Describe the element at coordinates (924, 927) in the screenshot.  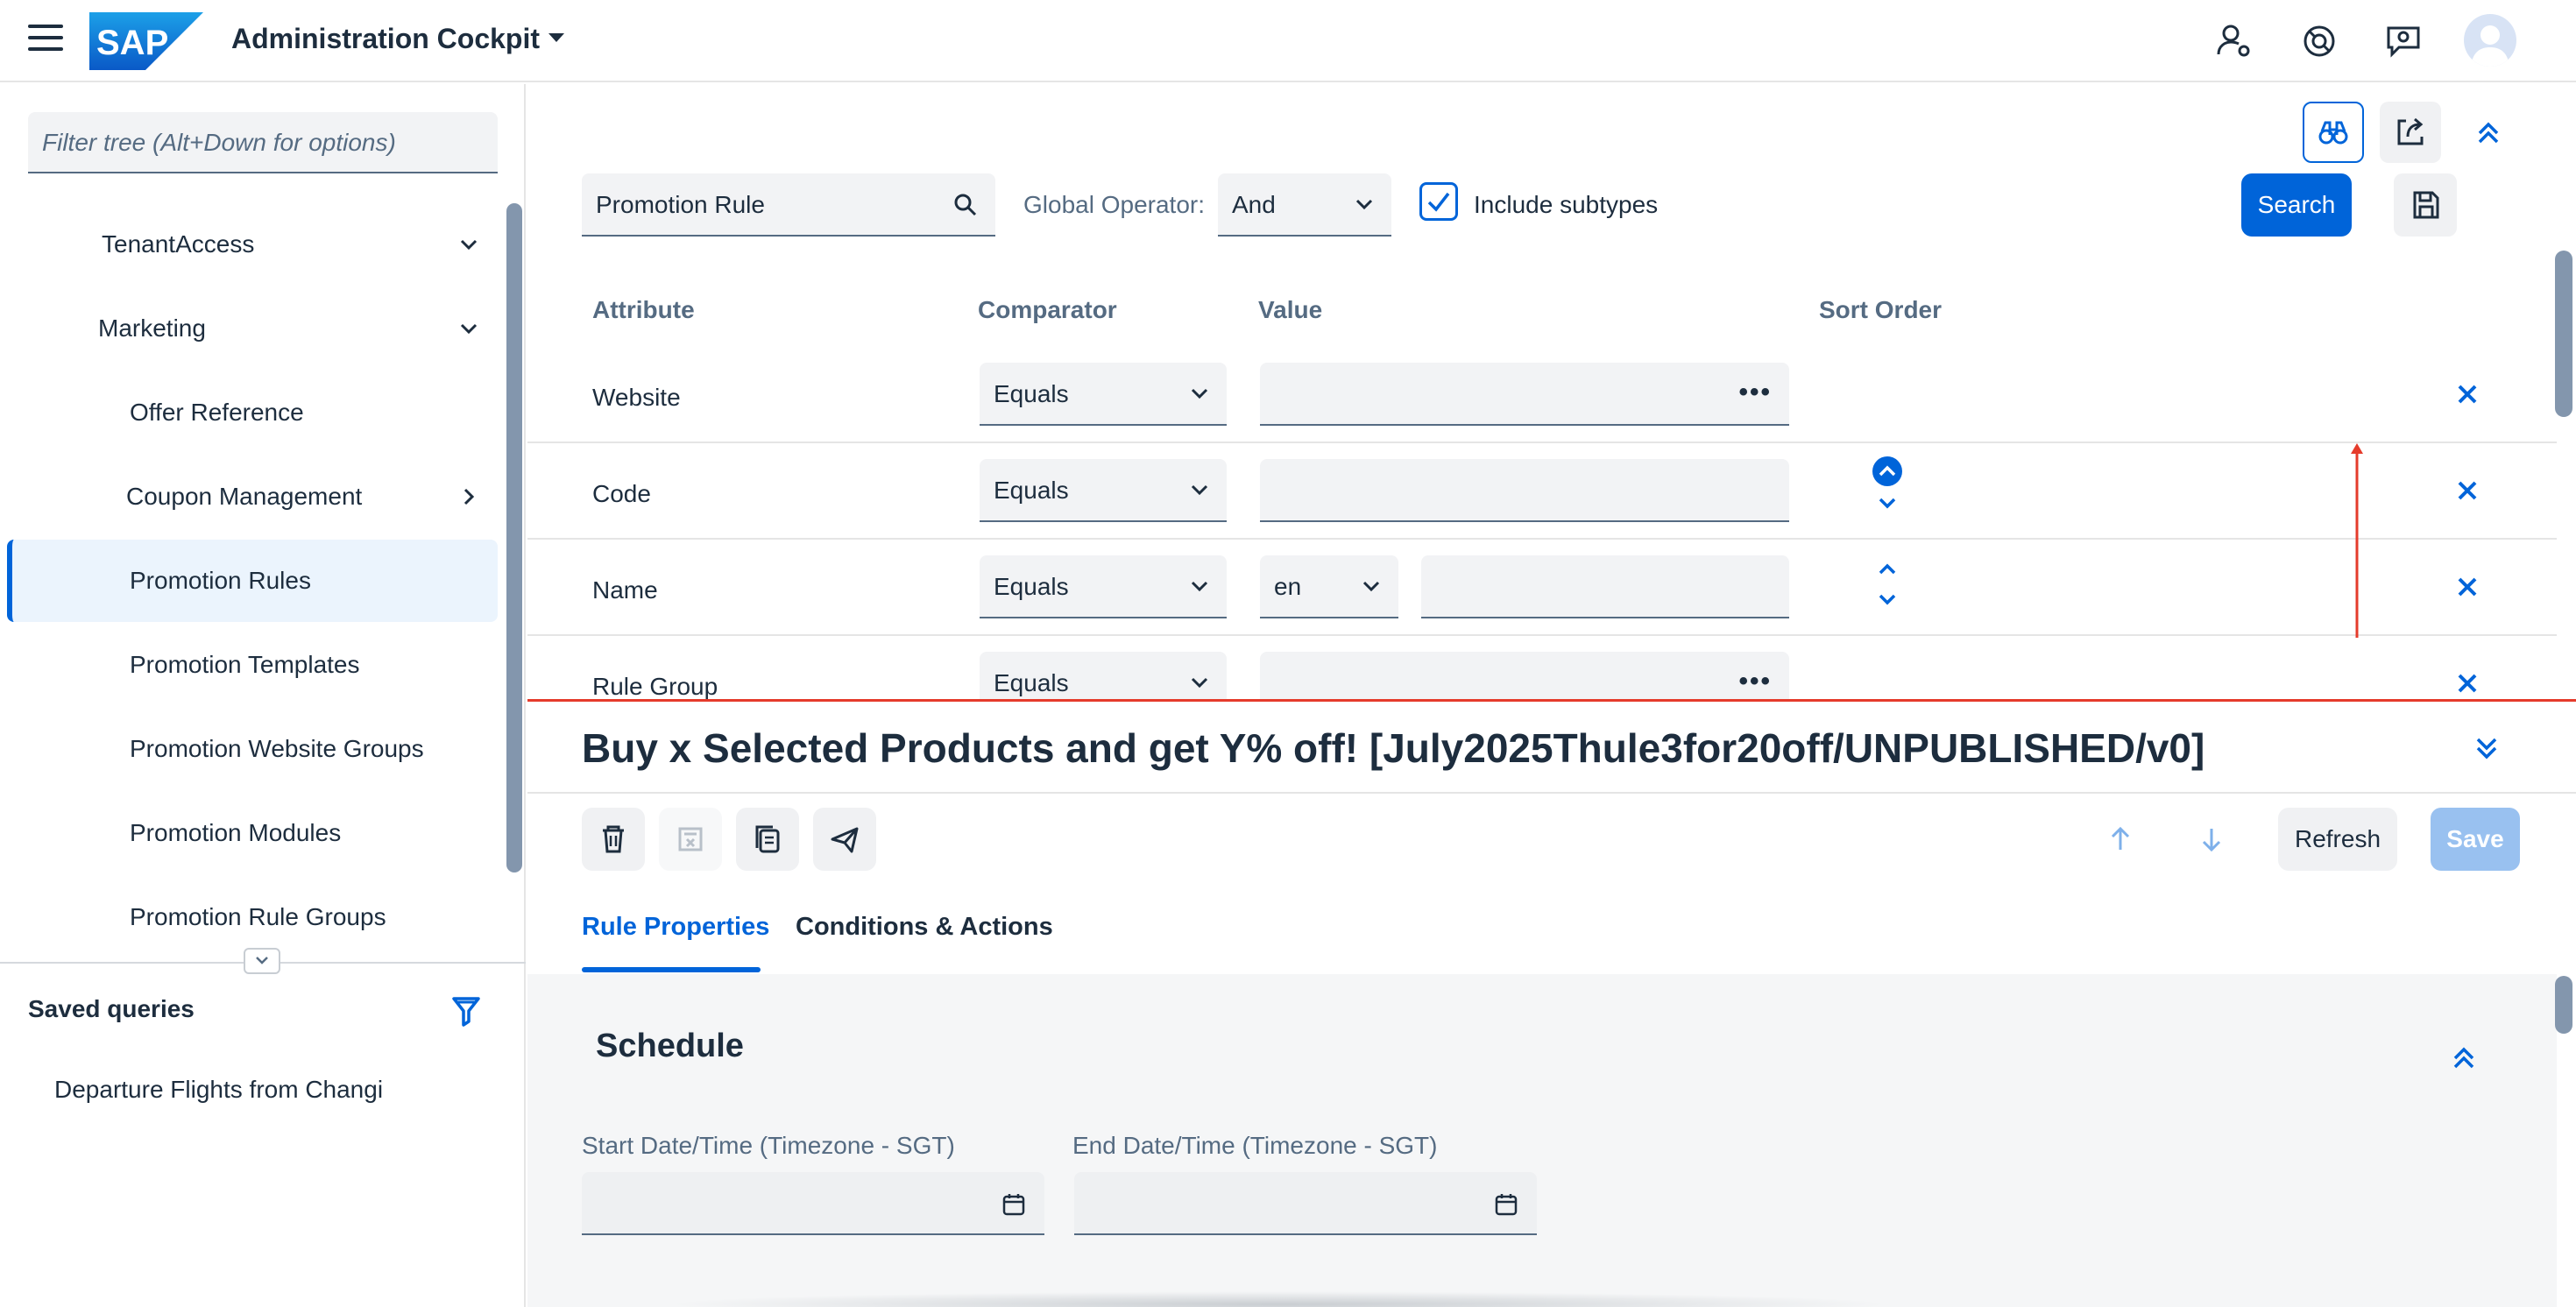
I see `tab-conditions-actions: Conditions & Actions` at that location.